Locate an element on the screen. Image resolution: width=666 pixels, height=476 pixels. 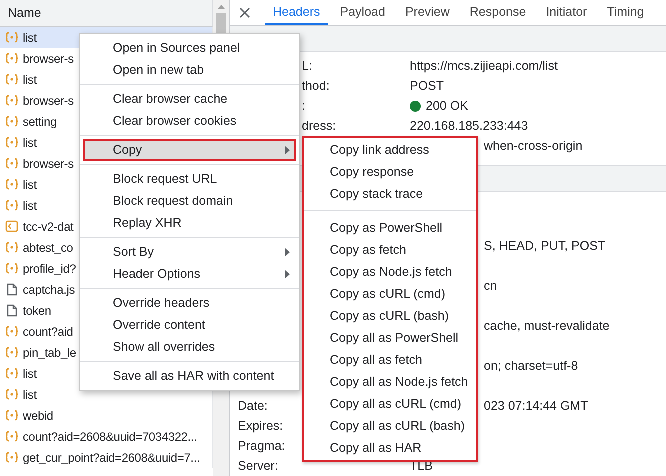
header-value: POST is located at coordinates (427, 86).